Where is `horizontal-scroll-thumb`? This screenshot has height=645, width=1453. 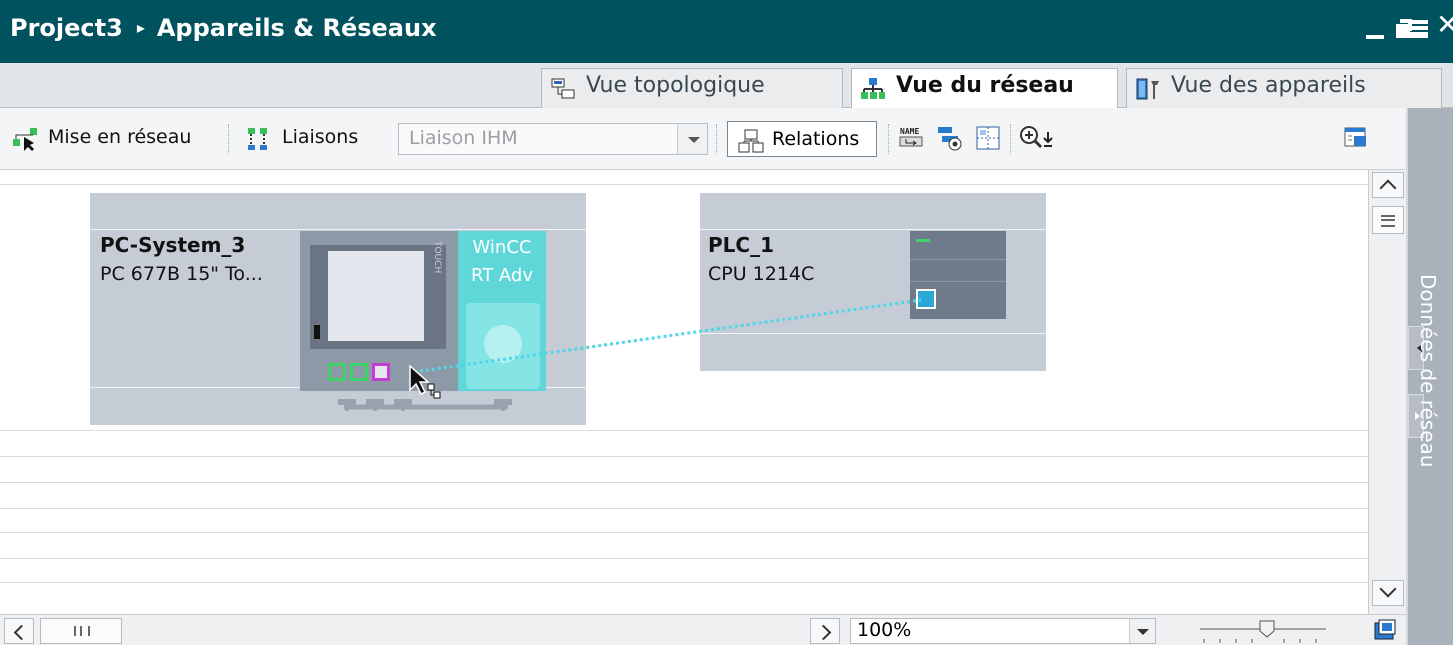
horizontal-scroll-thumb is located at coordinates (81, 631).